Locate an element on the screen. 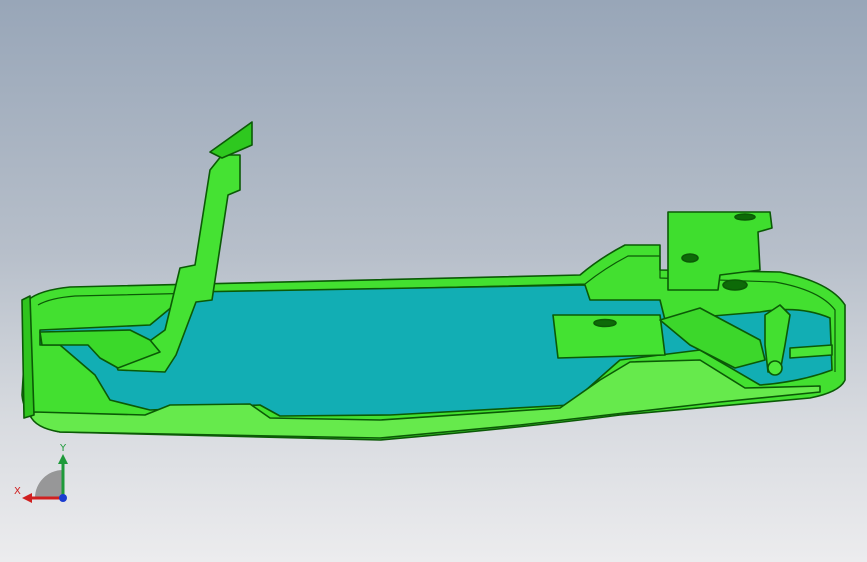 Image resolution: width=867 pixels, height=562 pixels. mechanism-rod is located at coordinates (811, 351).